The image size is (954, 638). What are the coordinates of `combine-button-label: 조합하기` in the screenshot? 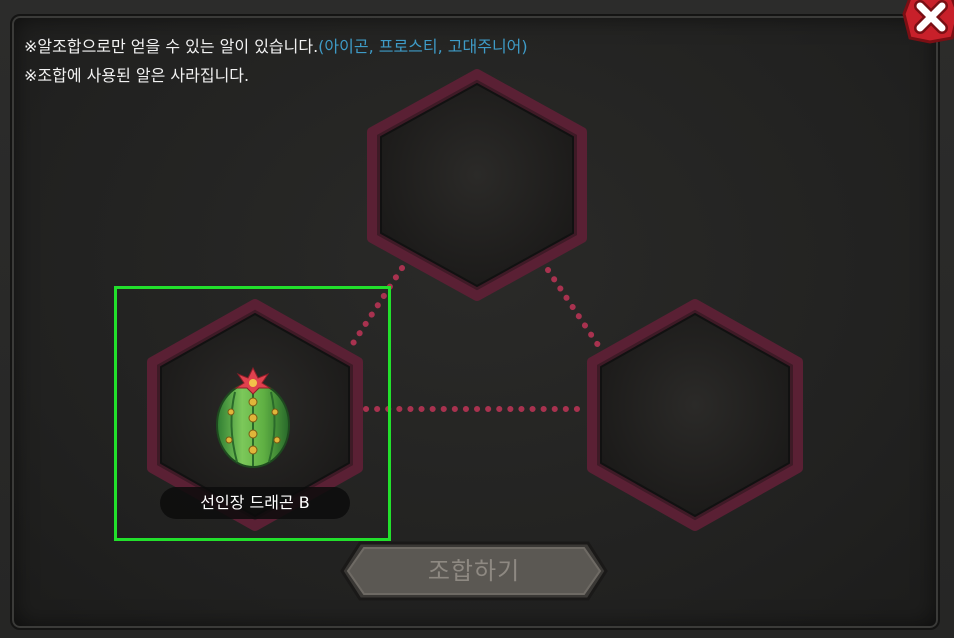 It's located at (474, 571).